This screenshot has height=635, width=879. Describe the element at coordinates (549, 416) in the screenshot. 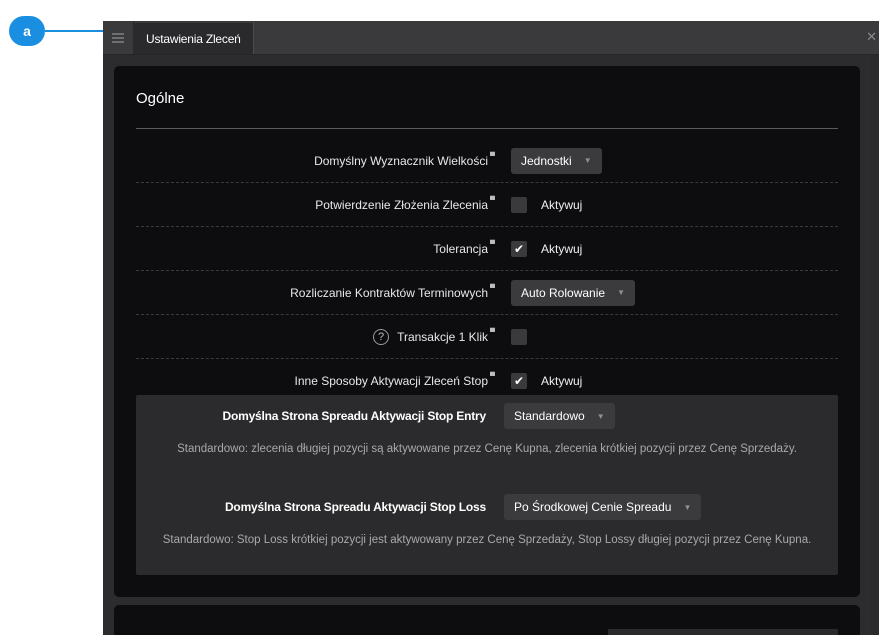

I see `select-value: Standardowo` at that location.